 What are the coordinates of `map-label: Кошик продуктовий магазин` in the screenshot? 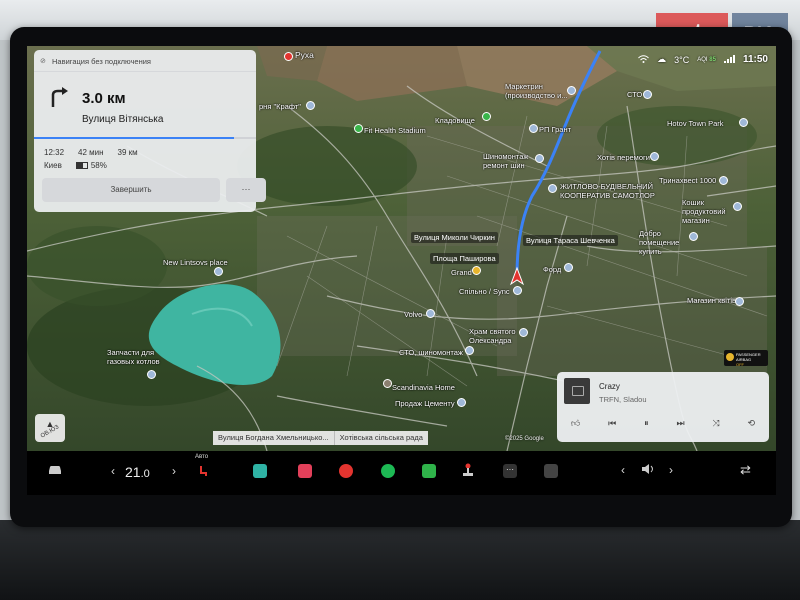 It's located at (709, 211).